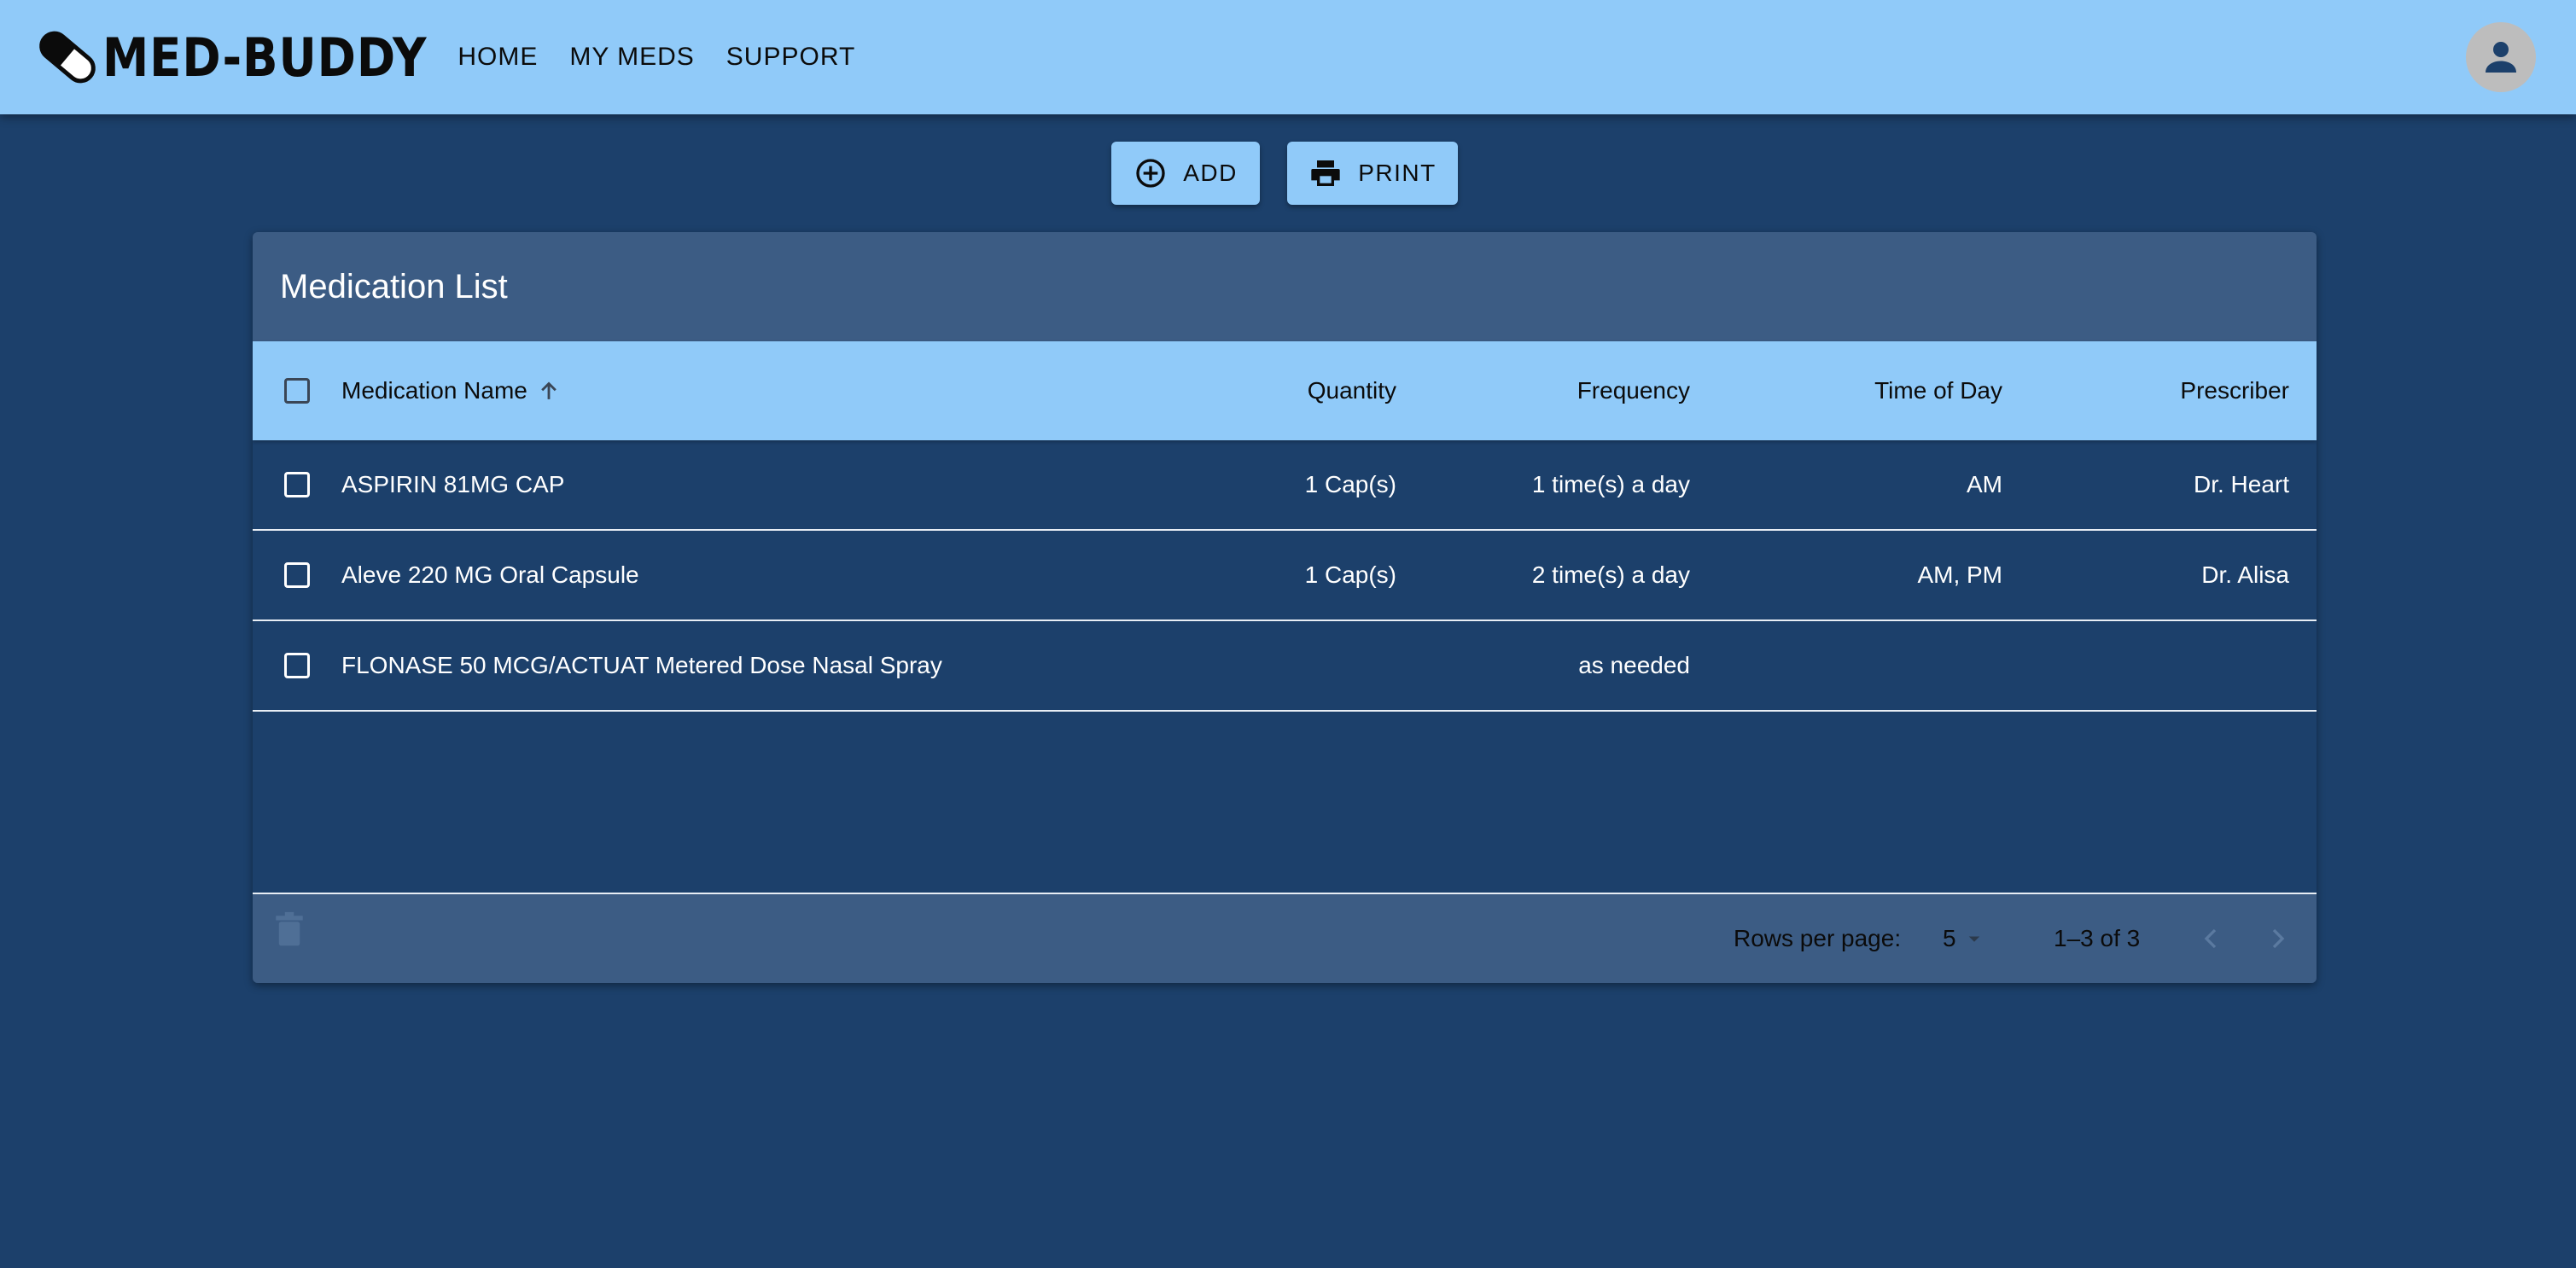  I want to click on rows-per-page-label: Rows per page:, so click(1818, 938).